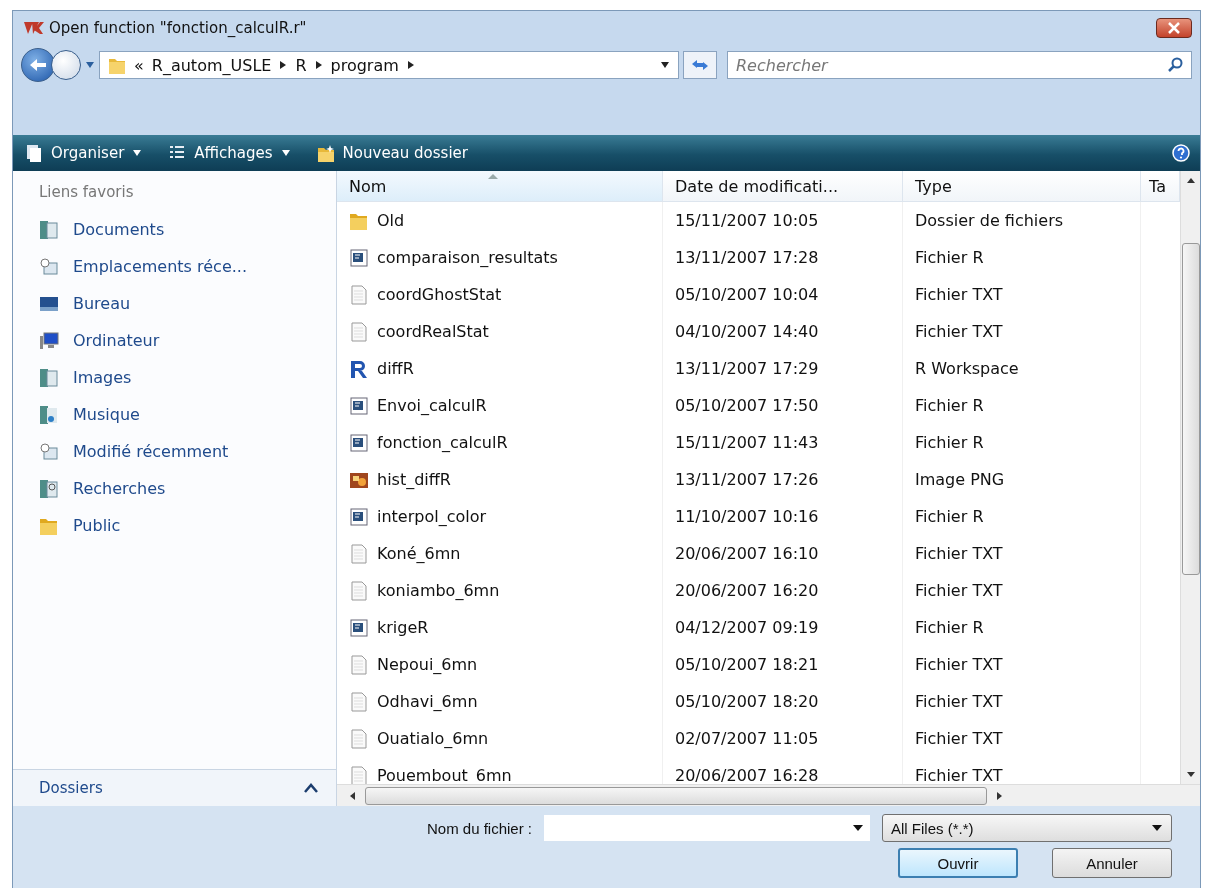  What do you see at coordinates (427, 701) in the screenshot?
I see `file-name: Odhavi_6mn` at bounding box center [427, 701].